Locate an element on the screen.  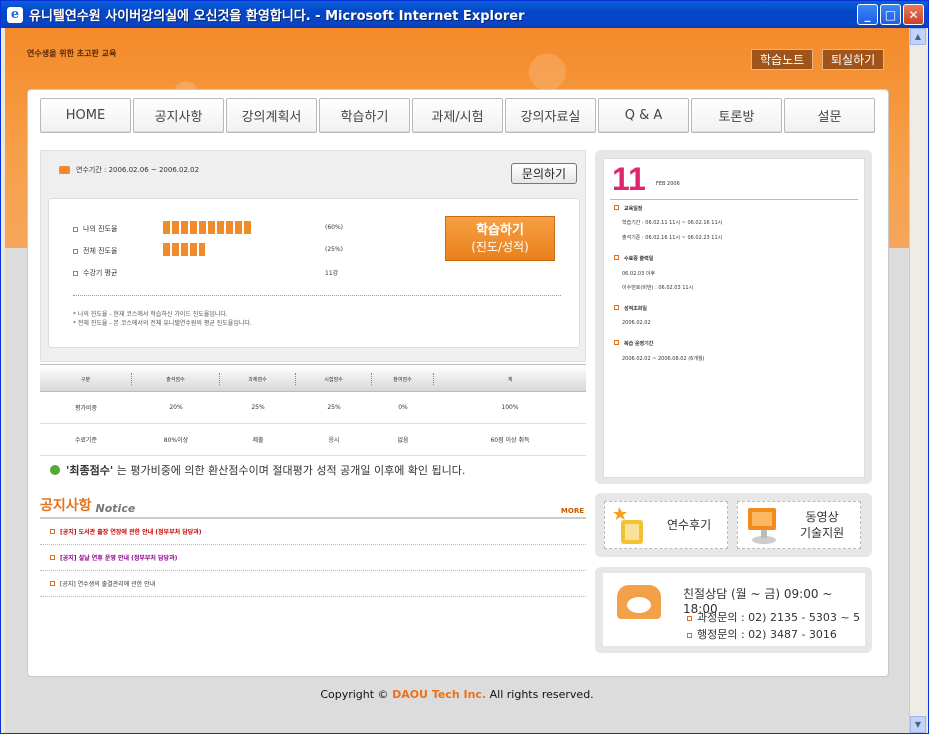
tab-home: HOME is located at coordinates (85, 115).